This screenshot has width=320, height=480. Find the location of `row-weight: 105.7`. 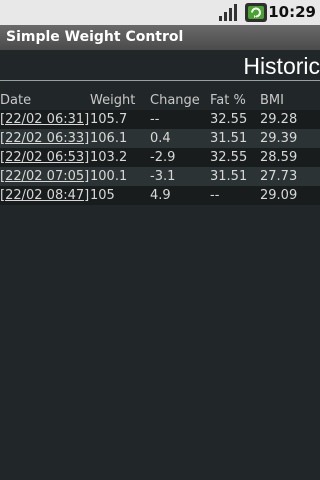

row-weight: 105.7 is located at coordinates (109, 119).